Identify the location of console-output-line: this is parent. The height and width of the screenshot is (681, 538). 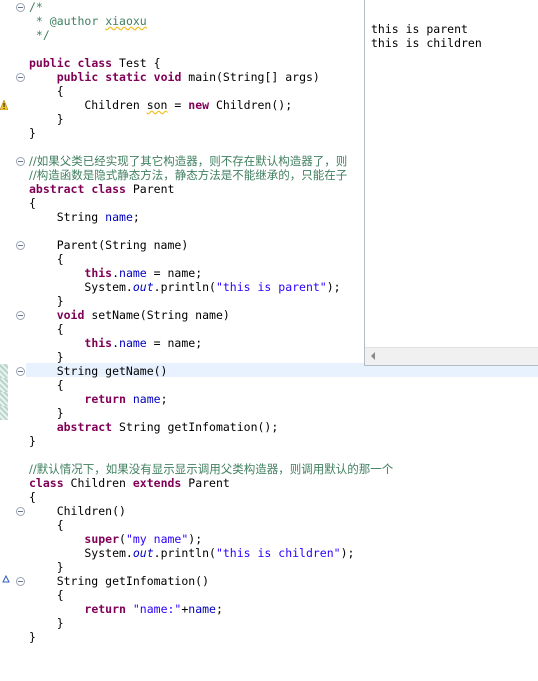
(419, 29).